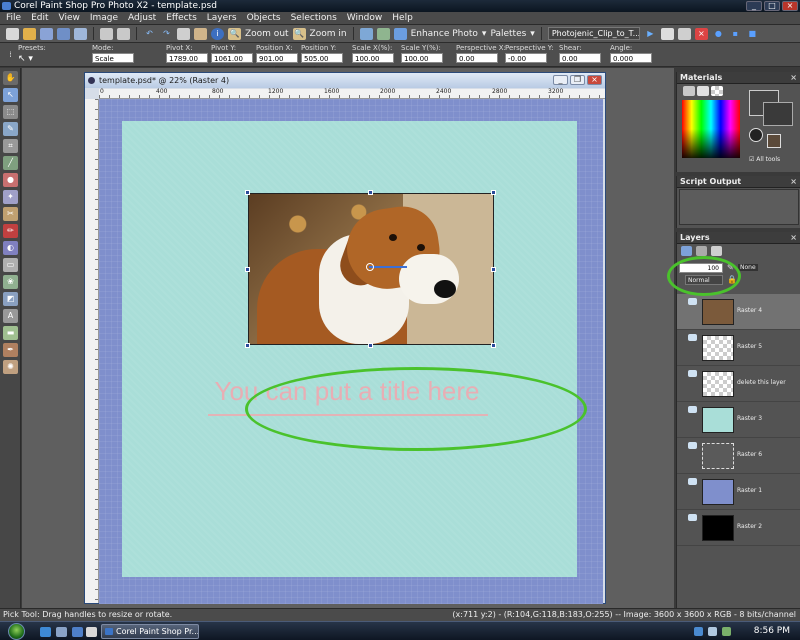 This screenshot has height=640, width=800. I want to click on option-shear: Shear: 0.00, so click(580, 53).